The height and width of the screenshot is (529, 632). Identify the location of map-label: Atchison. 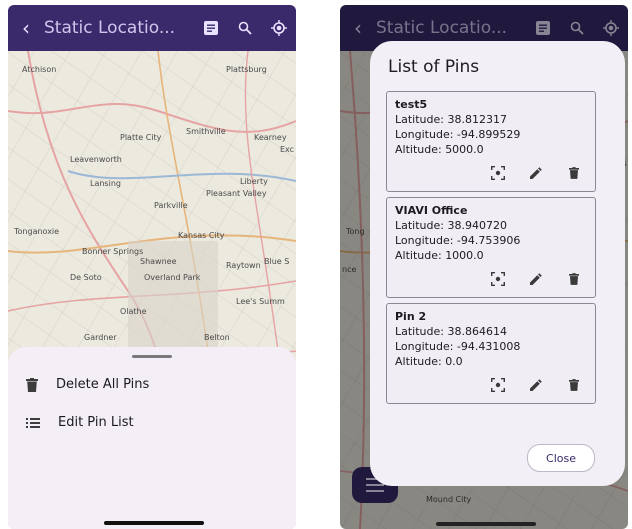
(39, 69).